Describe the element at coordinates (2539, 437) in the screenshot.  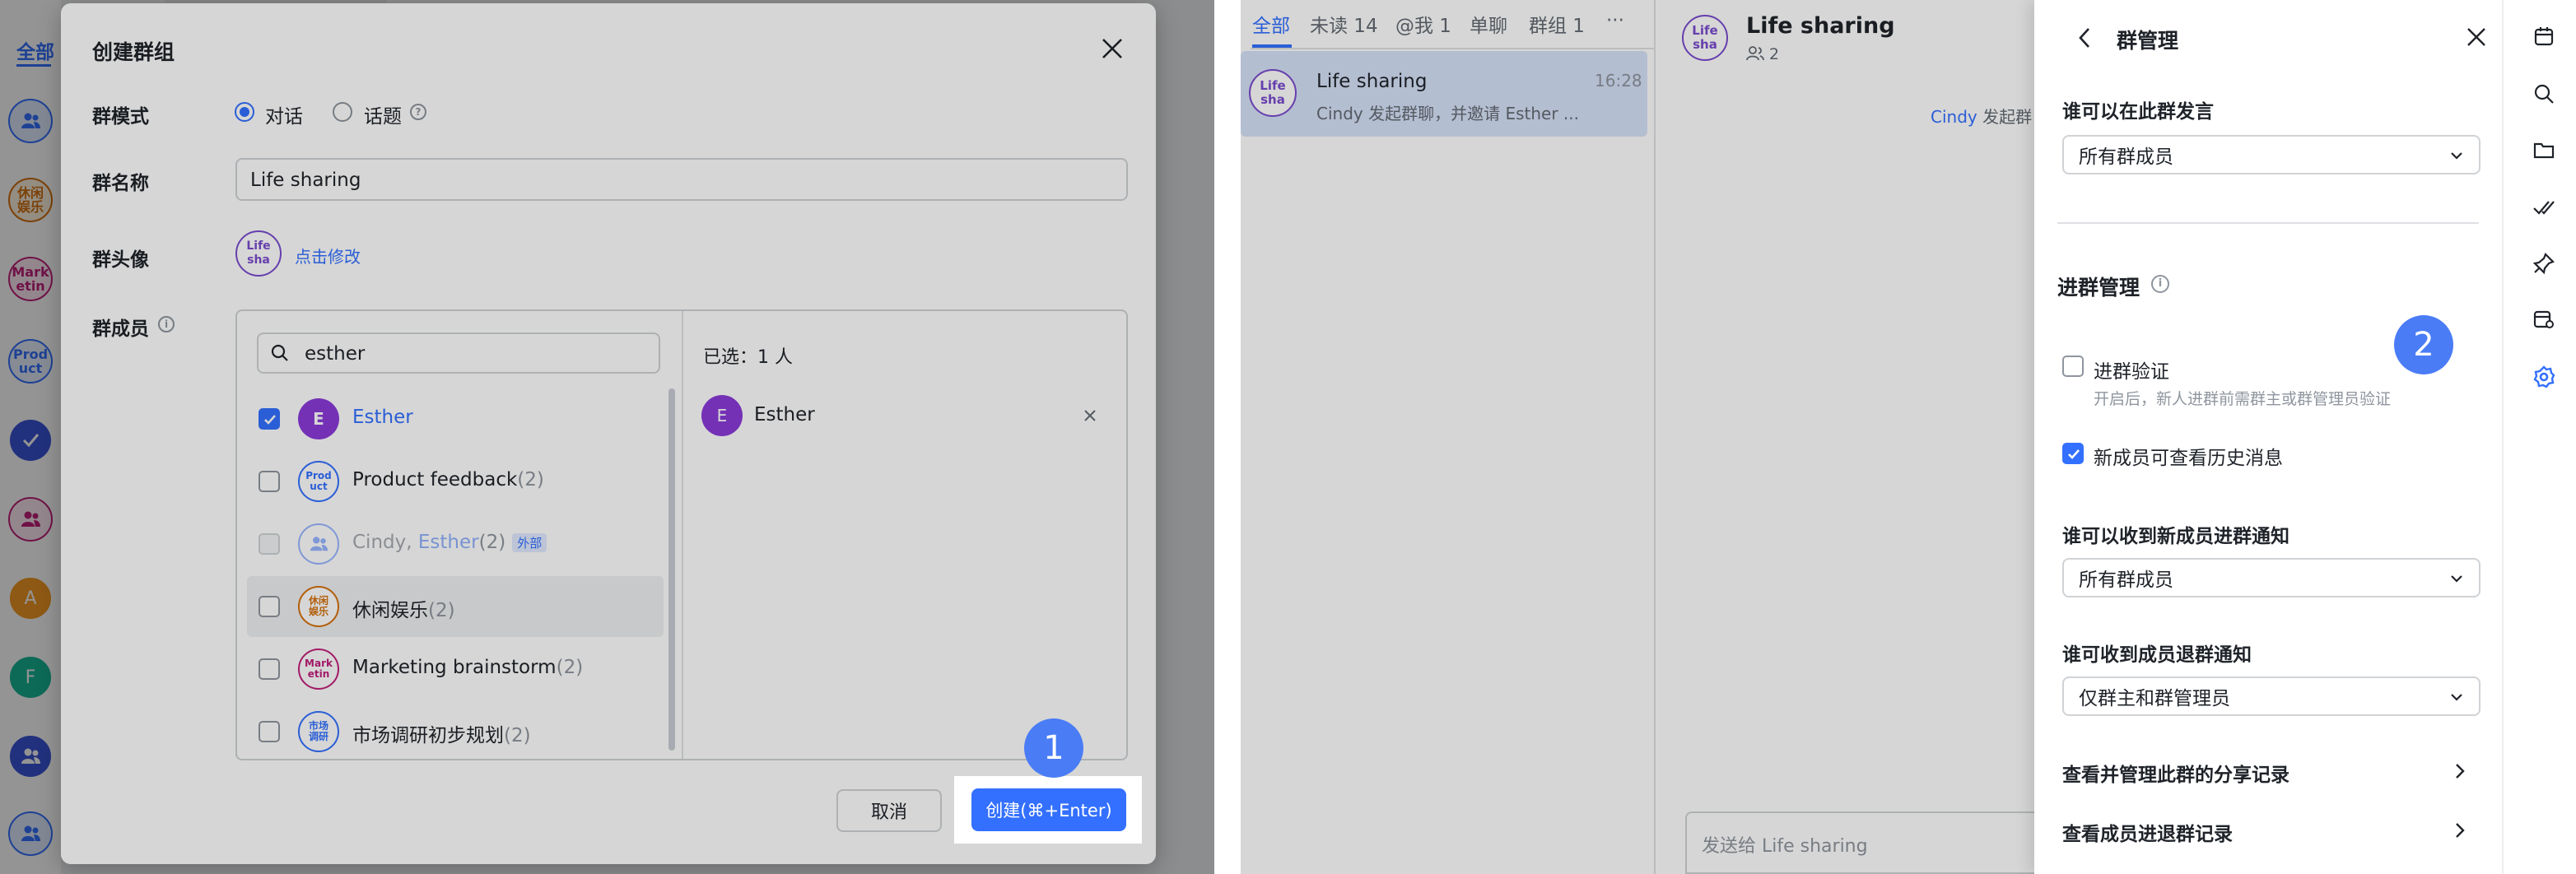
I see `right-toolbar` at that location.